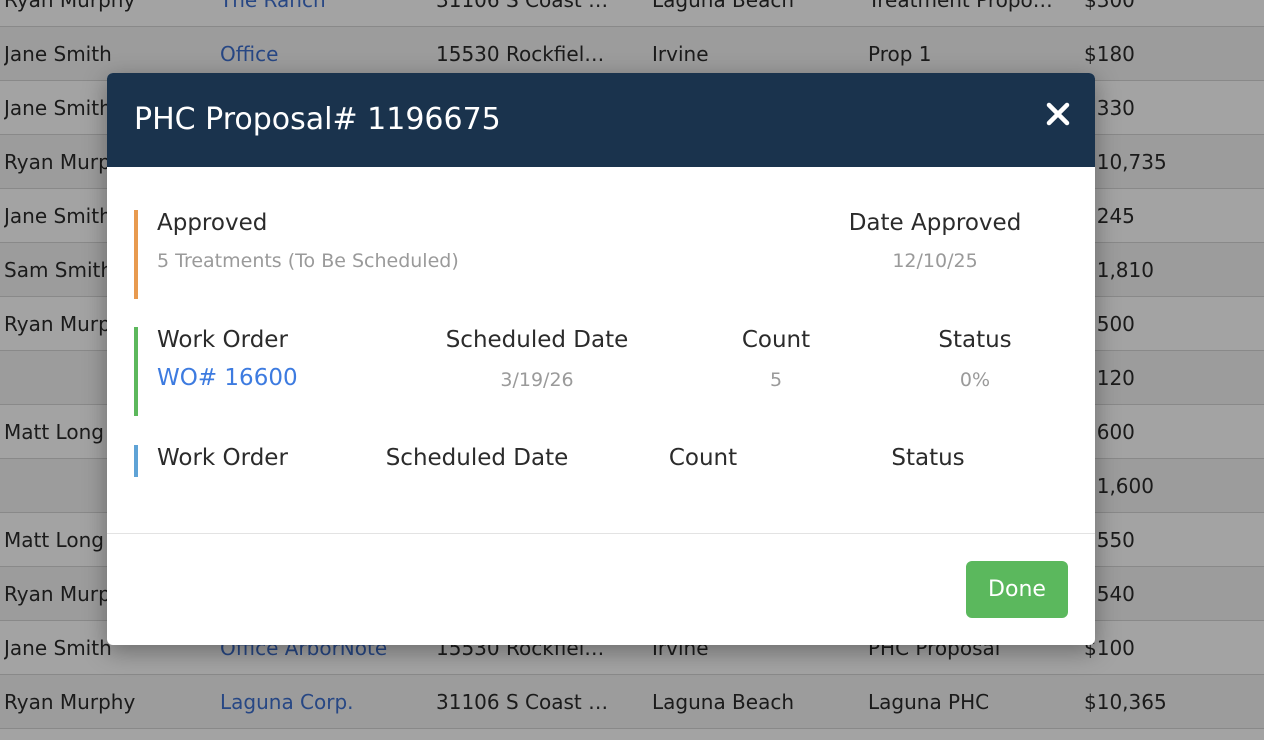 Image resolution: width=1264 pixels, height=740 pixels. What do you see at coordinates (1058, 114) in the screenshot?
I see `close-icon` at bounding box center [1058, 114].